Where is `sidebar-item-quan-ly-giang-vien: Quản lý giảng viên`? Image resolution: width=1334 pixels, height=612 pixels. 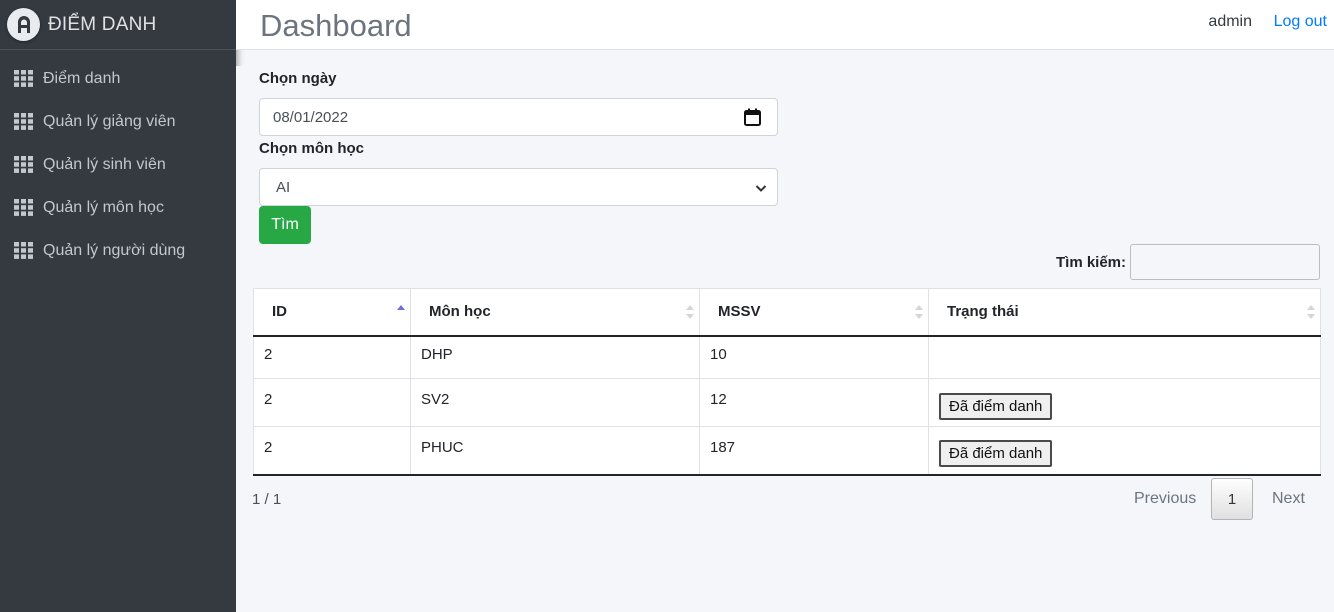
sidebar-item-quan-ly-giang-vien: Quản lý giảng viên is located at coordinates (118, 121).